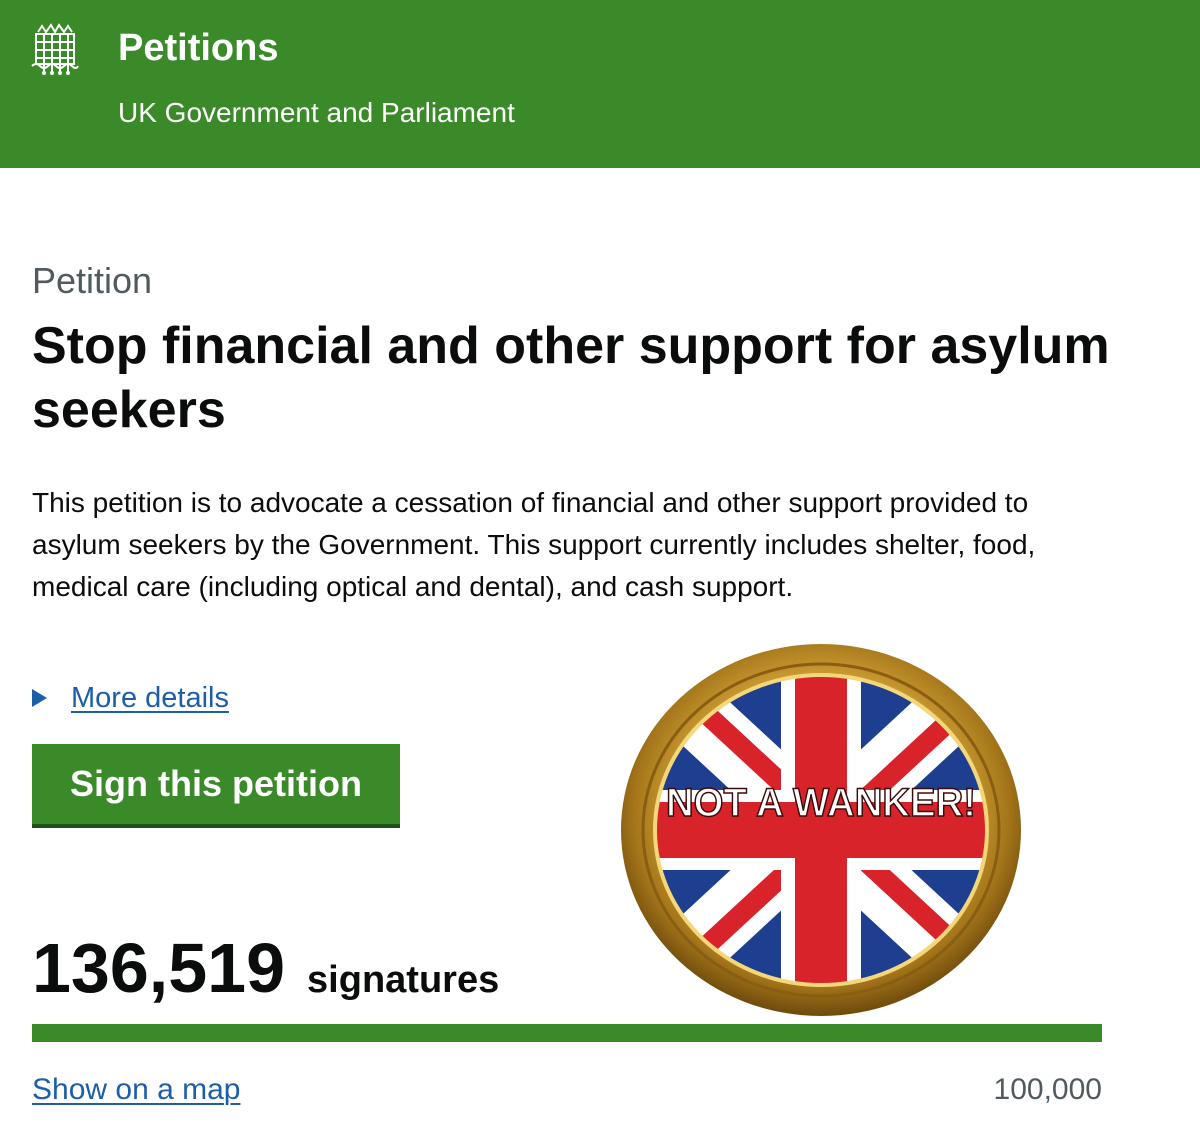 Image resolution: width=1200 pixels, height=1134 pixels. I want to click on signature-label: signatures, so click(403, 980).